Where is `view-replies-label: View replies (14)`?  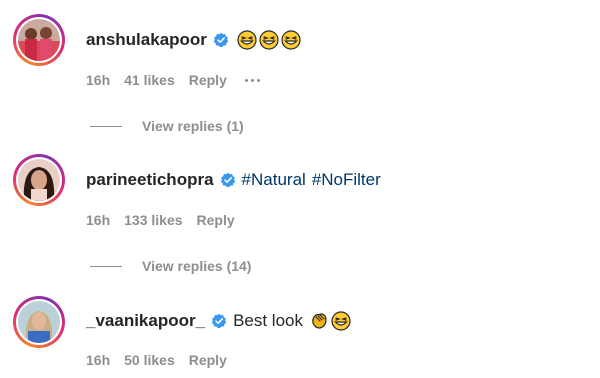
view-replies-label: View replies (14) is located at coordinates (197, 266).